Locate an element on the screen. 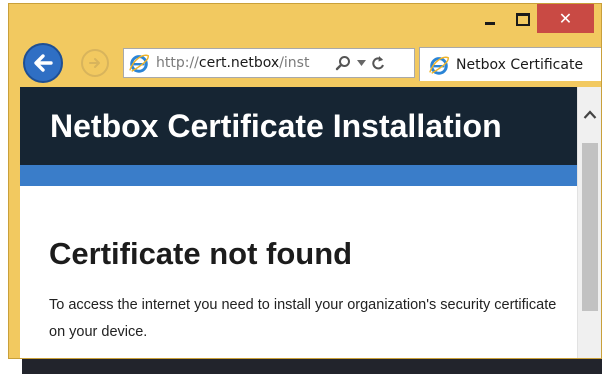 The image size is (602, 374). accent-strip is located at coordinates (298, 175).